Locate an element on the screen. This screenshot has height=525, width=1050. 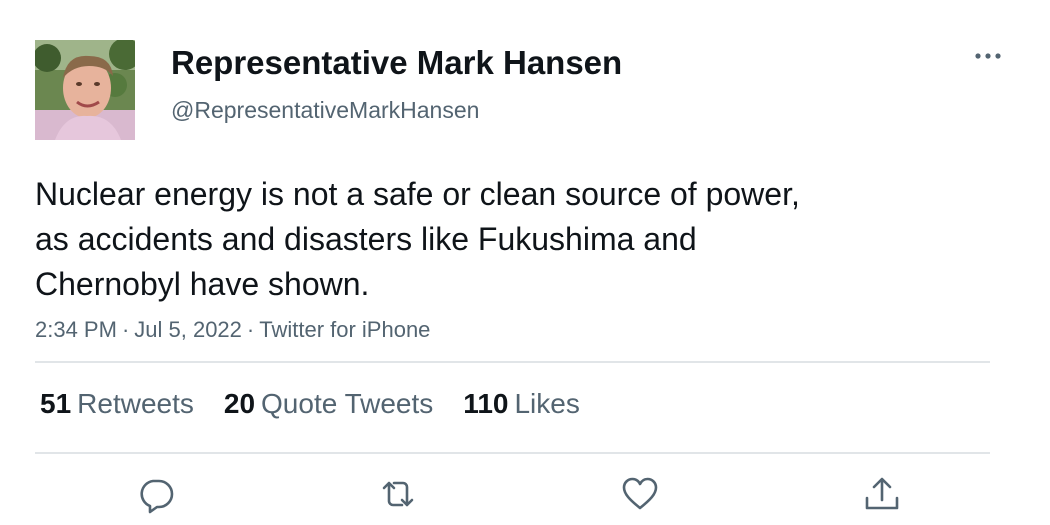
tweet-meta: 2:34 PM · Jul 5, 2022 · Twitter for iPhone is located at coordinates (232, 330).